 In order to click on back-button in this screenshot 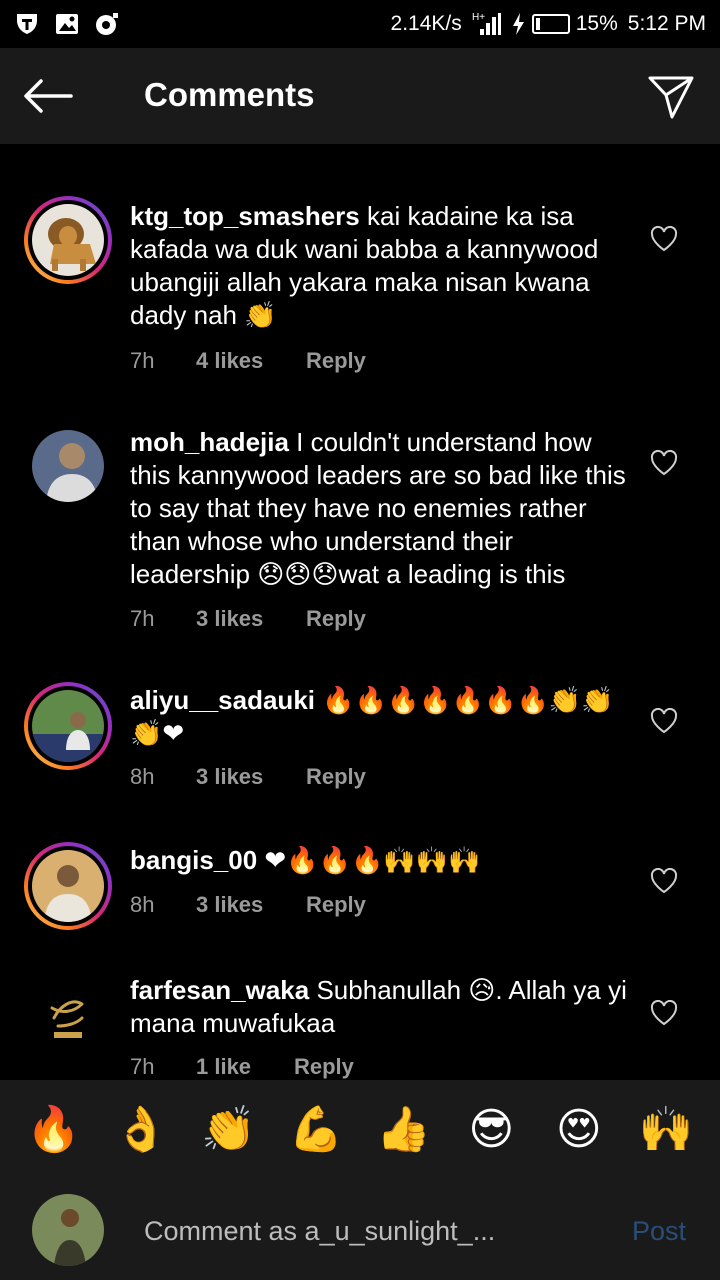, I will do `click(48, 96)`.